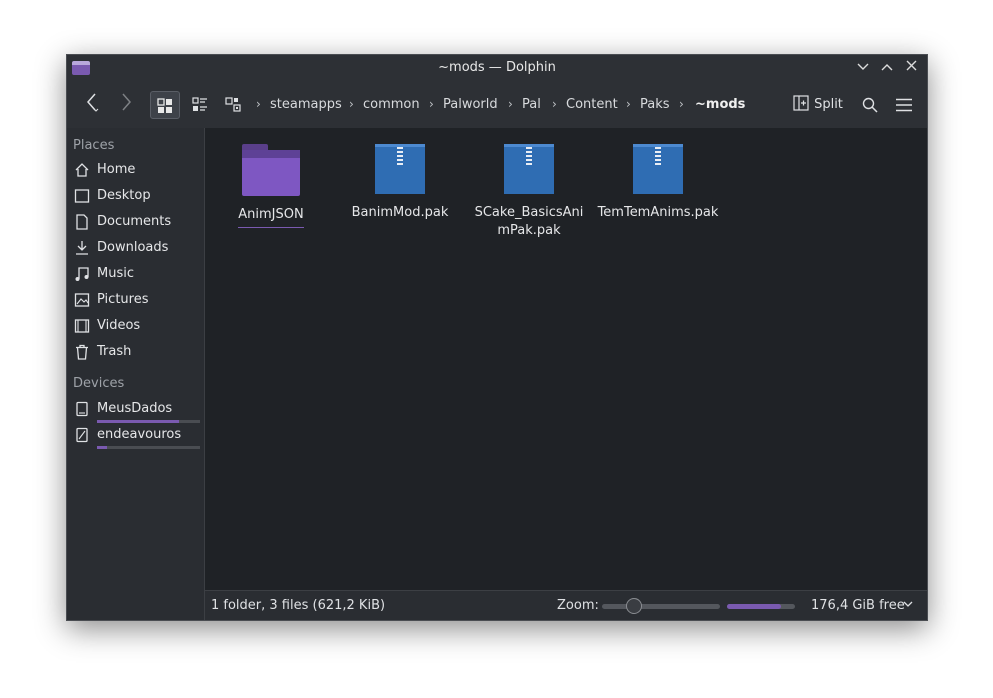 The height and width of the screenshot is (698, 993). What do you see at coordinates (529, 221) in the screenshot?
I see `file-name: SCake_BasicsAnimPak.pak` at bounding box center [529, 221].